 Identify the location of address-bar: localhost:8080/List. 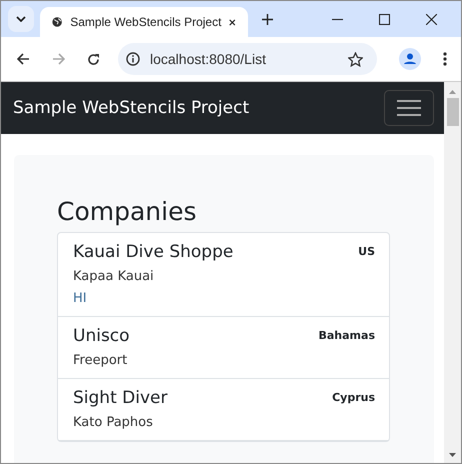
(247, 59).